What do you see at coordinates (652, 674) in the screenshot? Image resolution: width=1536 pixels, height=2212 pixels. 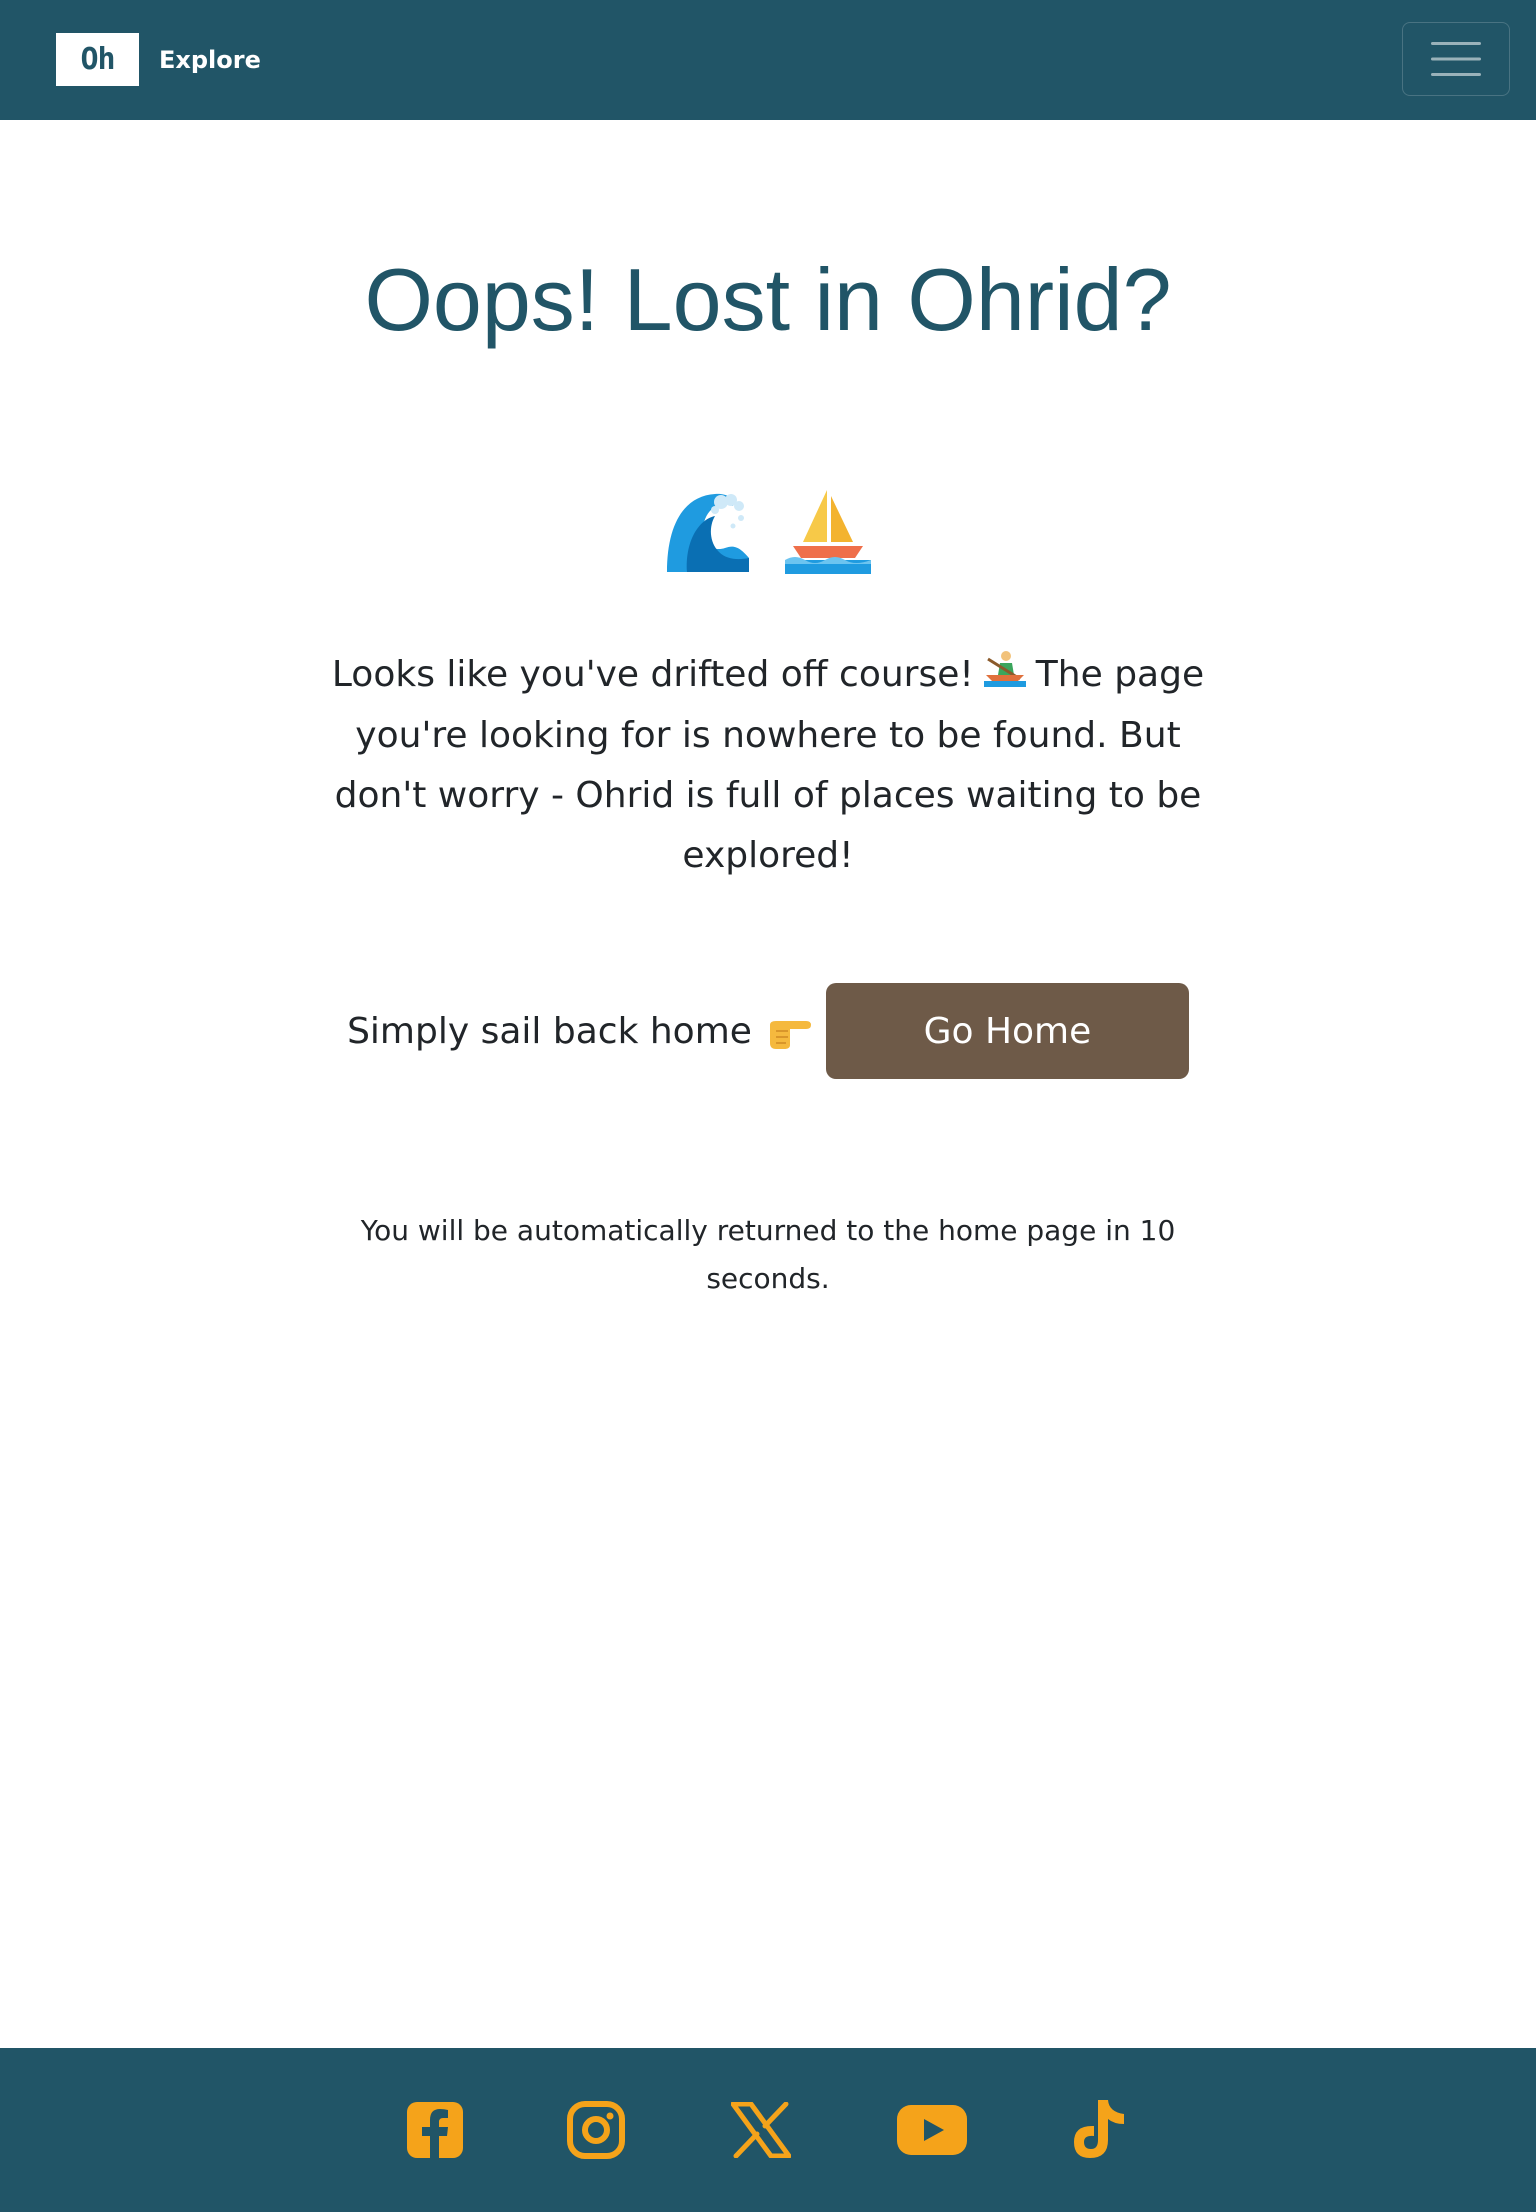 I see `intro-text-part1: Looks like you've drifted off course!` at bounding box center [652, 674].